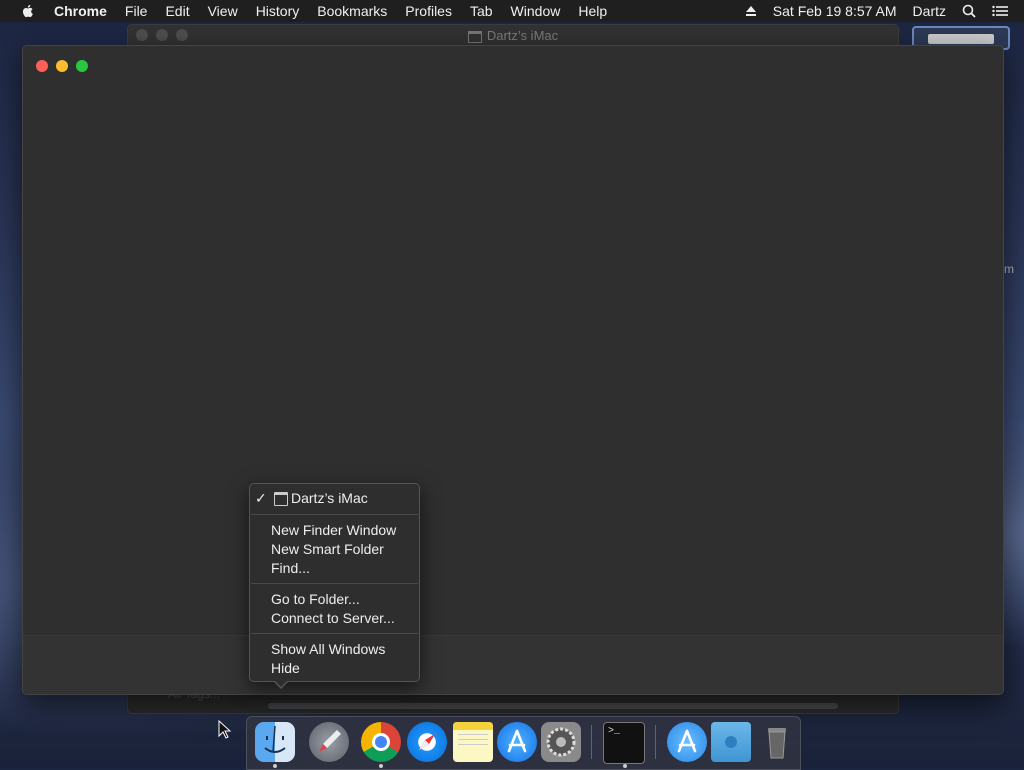 Image resolution: width=1024 pixels, height=770 pixels. What do you see at coordinates (333, 530) in the screenshot?
I see `menu-item-new-finder-window: New Finder Window` at bounding box center [333, 530].